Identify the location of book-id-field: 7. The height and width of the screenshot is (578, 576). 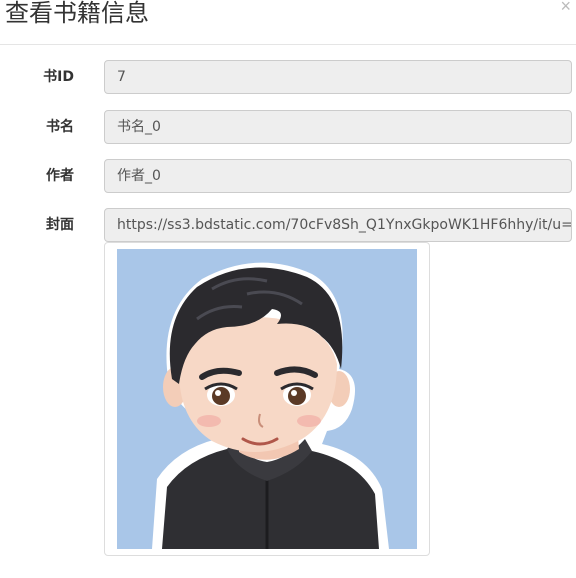
(338, 77).